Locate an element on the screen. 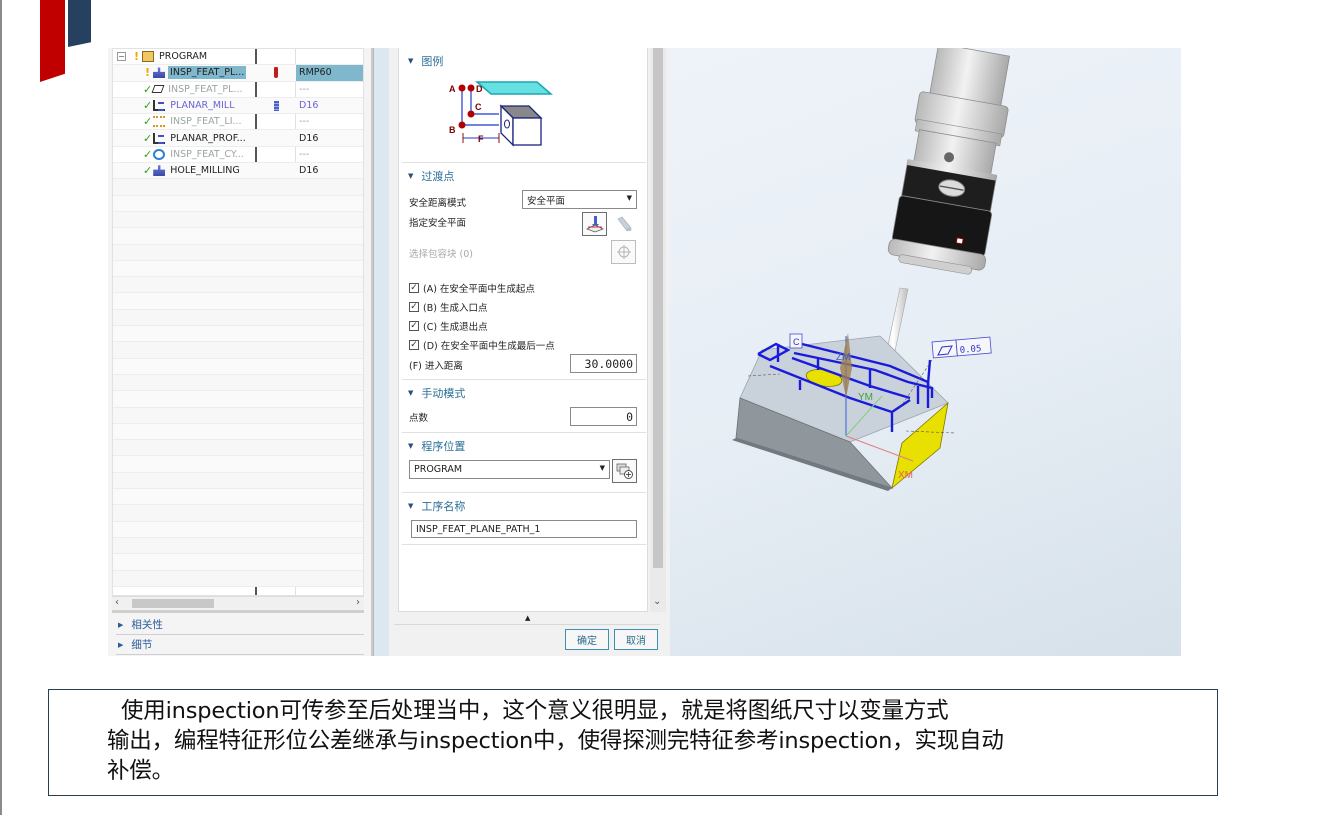 This screenshot has height=815, width=1318. section-operation-name-header: ▼ 工序名称 is located at coordinates (436, 506).